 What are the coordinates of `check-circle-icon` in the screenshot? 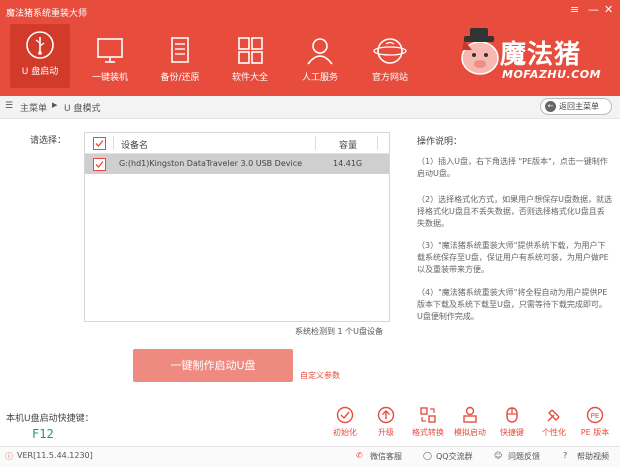 It's located at (345, 415).